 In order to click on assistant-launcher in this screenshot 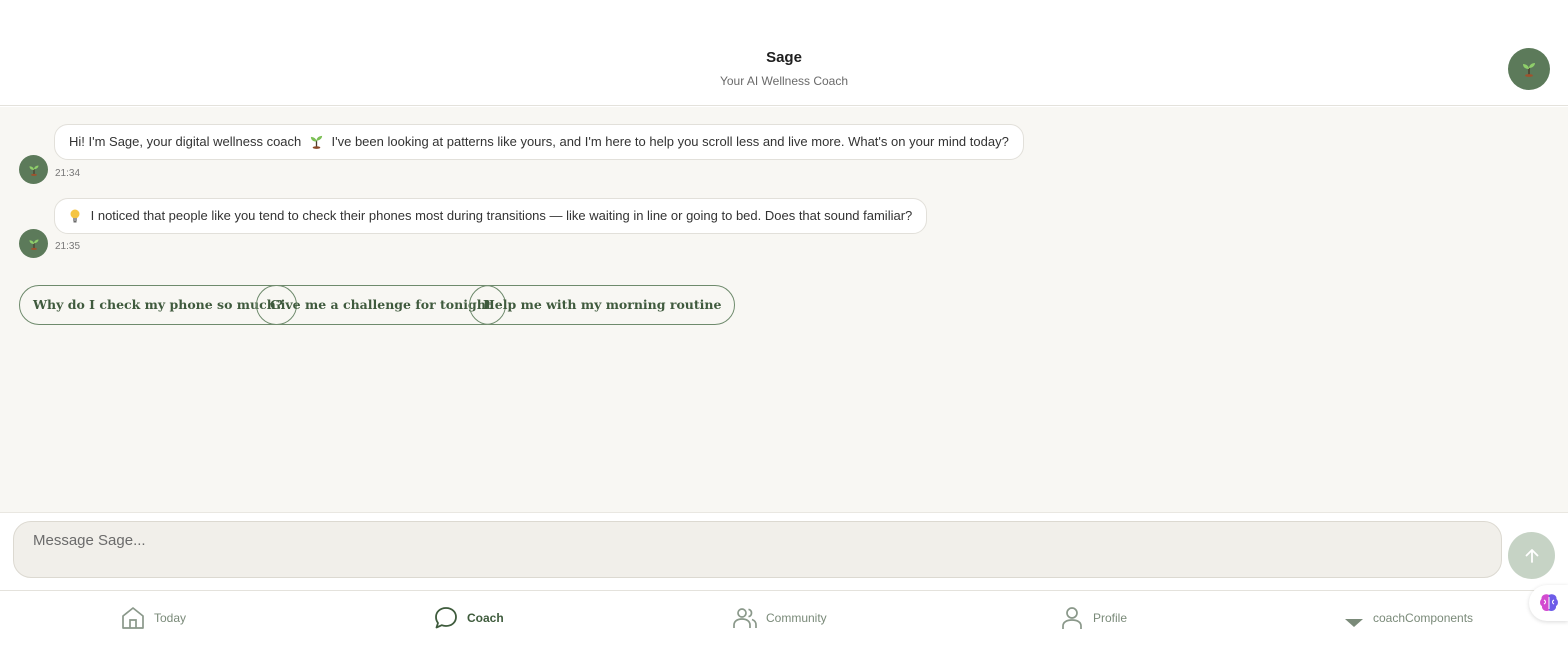, I will do `click(1548, 603)`.